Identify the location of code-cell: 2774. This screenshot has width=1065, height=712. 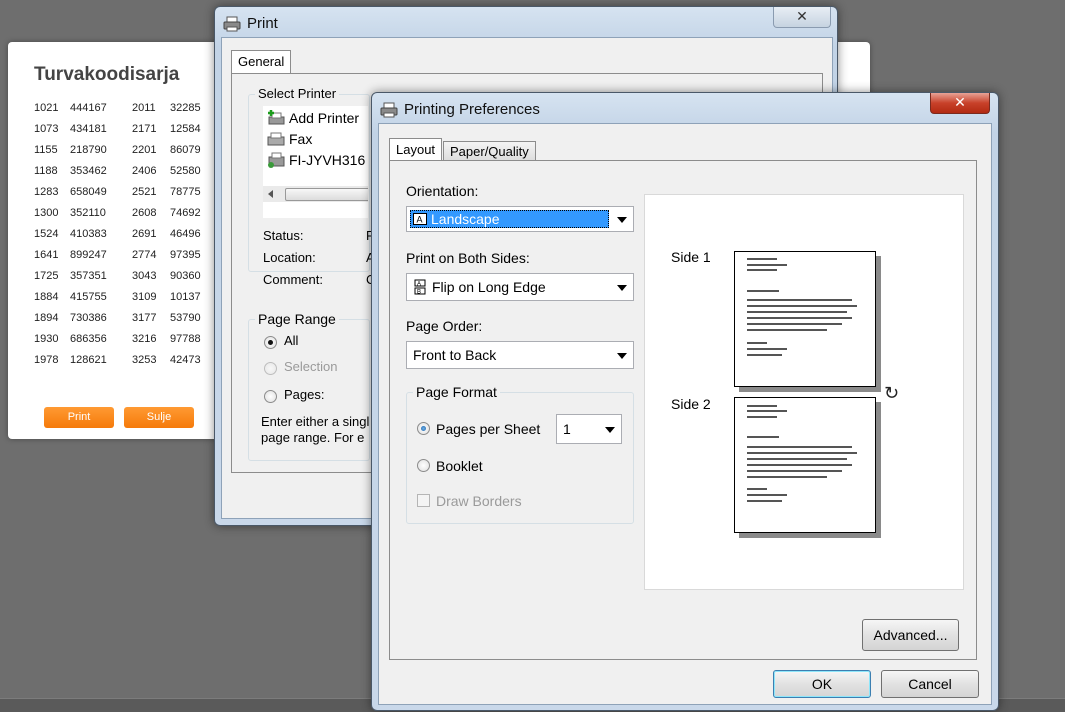
(144, 255).